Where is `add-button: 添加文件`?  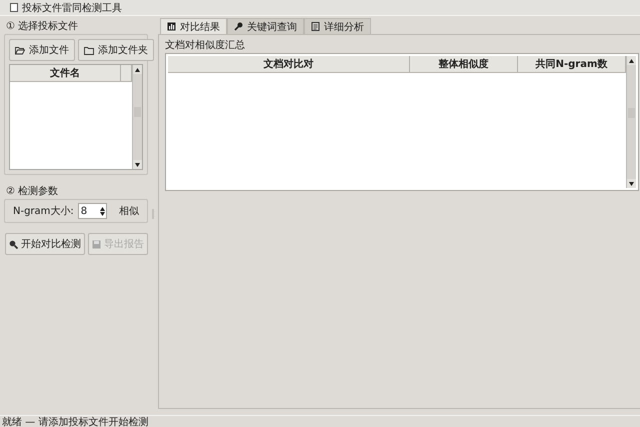 add-button: 添加文件 is located at coordinates (42, 50).